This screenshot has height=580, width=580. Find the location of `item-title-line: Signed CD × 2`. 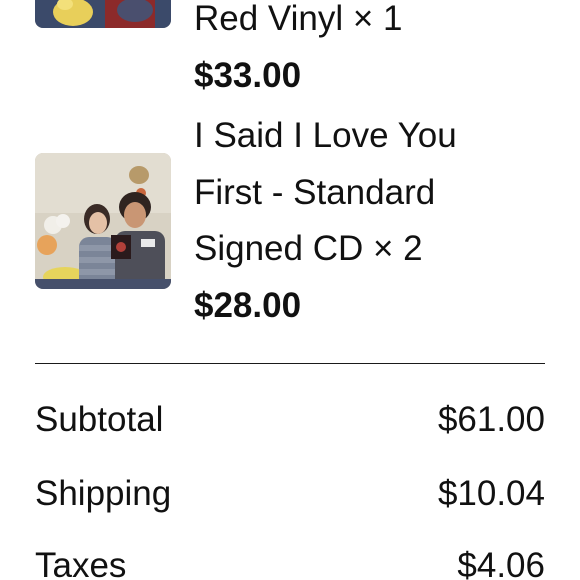

item-title-line: Signed CD × 2 is located at coordinates (308, 248).